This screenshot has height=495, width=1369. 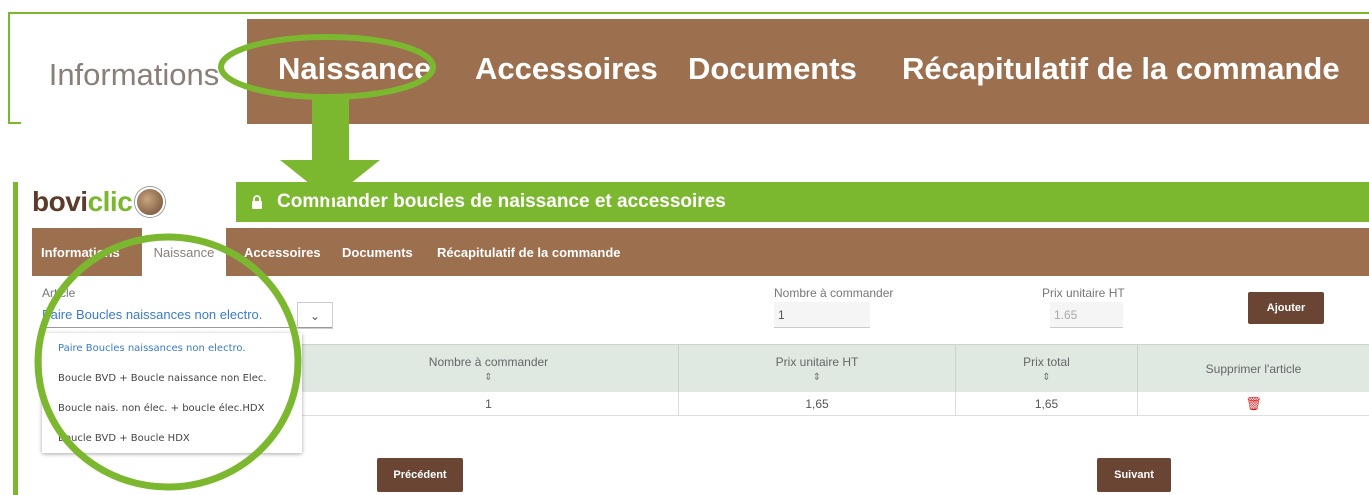 What do you see at coordinates (172, 348) in the screenshot?
I see `dropdown-option: Paire Boucles naissances non electro.` at bounding box center [172, 348].